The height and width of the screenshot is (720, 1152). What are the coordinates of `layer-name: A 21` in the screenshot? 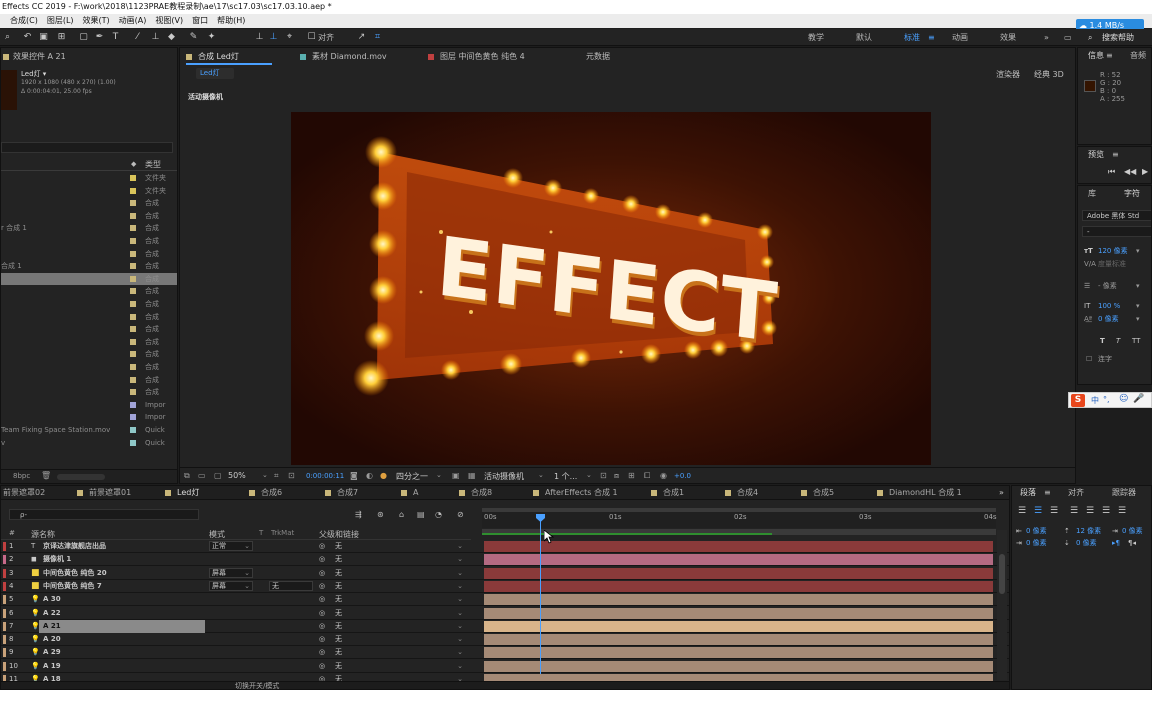 It's located at (52, 626).